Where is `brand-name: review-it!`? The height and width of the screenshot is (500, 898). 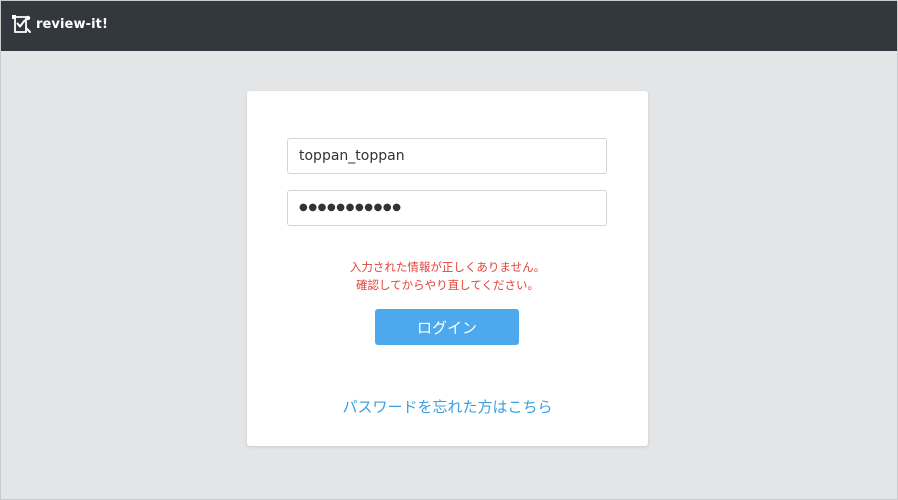
brand-name: review-it! is located at coordinates (72, 24).